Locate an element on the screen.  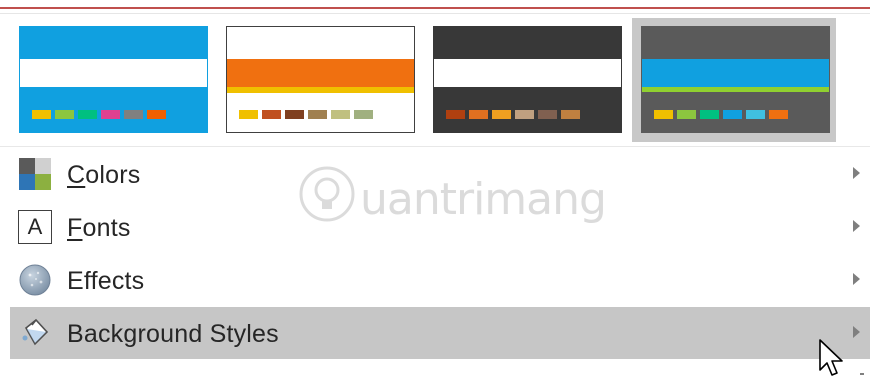
effects-icon is located at coordinates (35, 280).